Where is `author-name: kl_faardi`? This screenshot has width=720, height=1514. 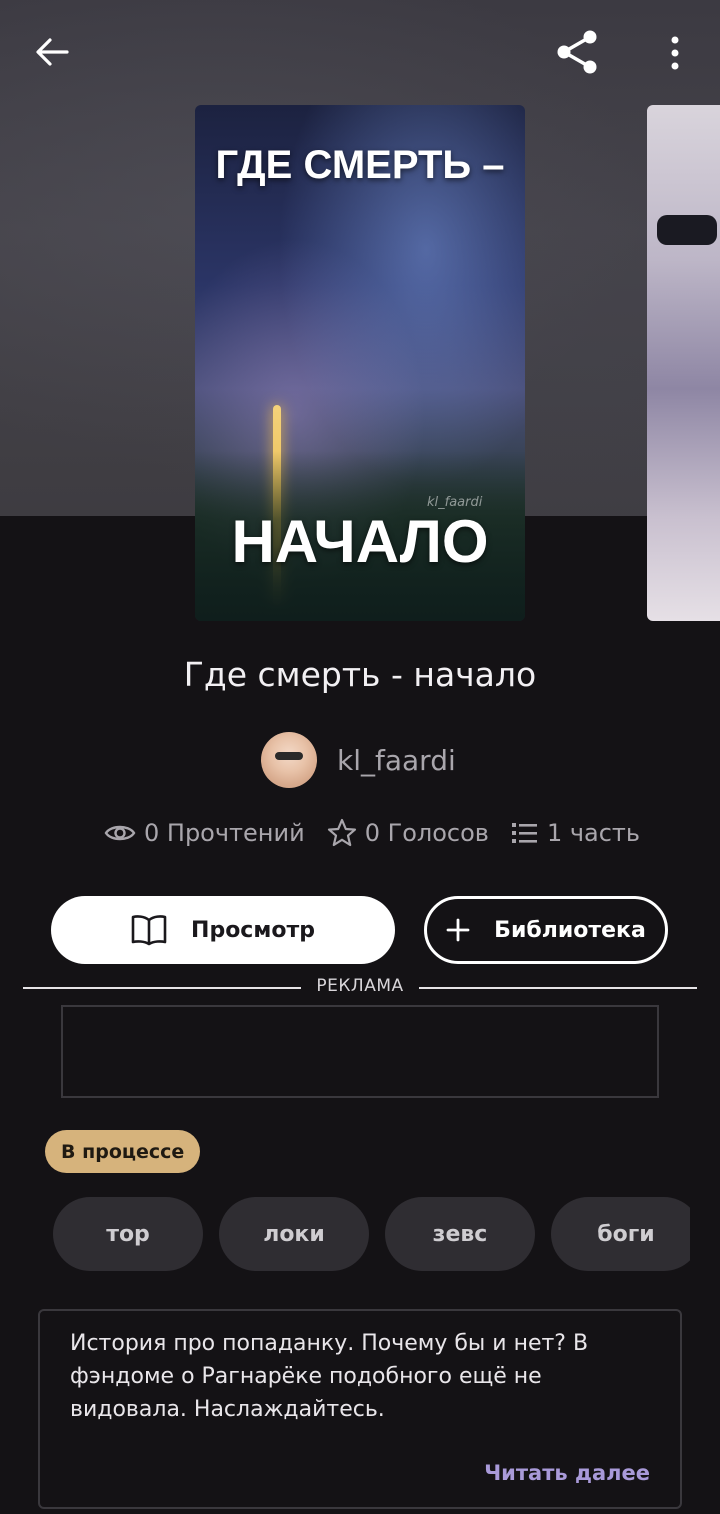
author-name: kl_faardi is located at coordinates (396, 760).